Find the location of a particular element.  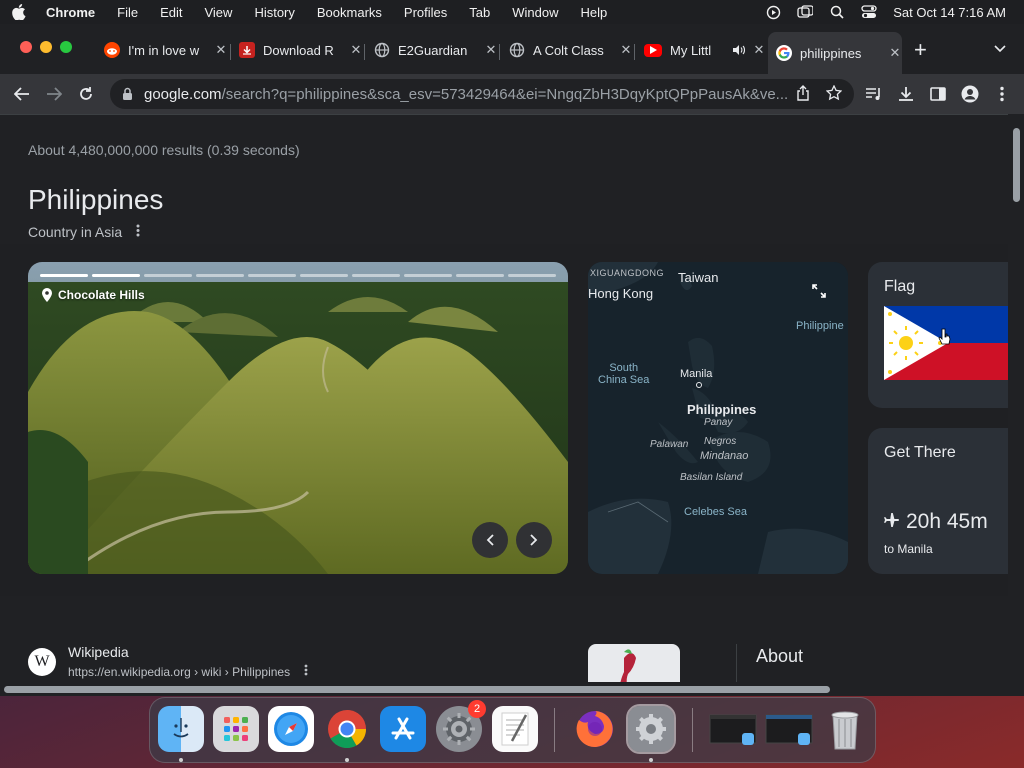

safari-icon is located at coordinates (291, 729).